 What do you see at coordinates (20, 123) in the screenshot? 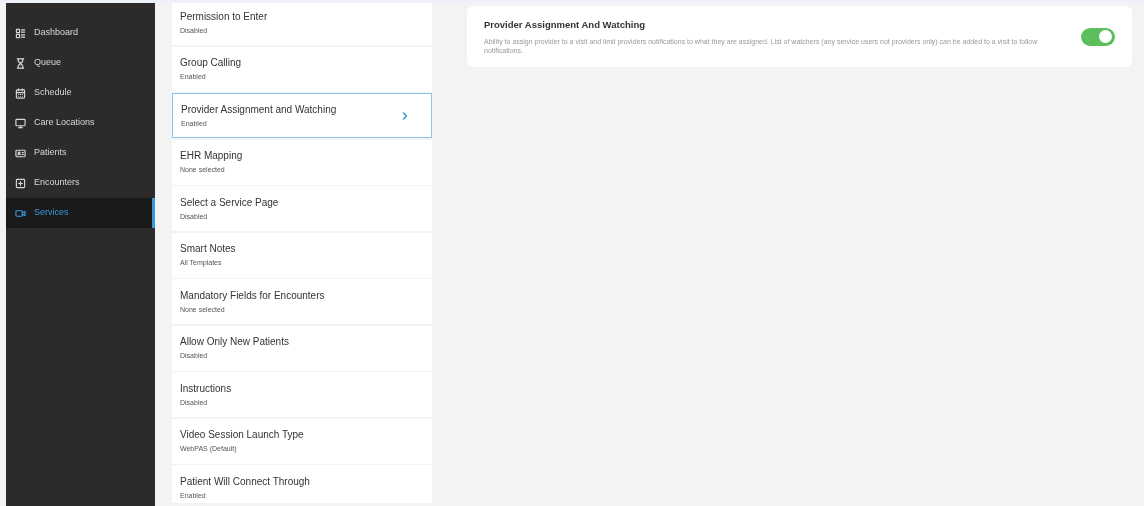
I see `monitor-icon` at bounding box center [20, 123].